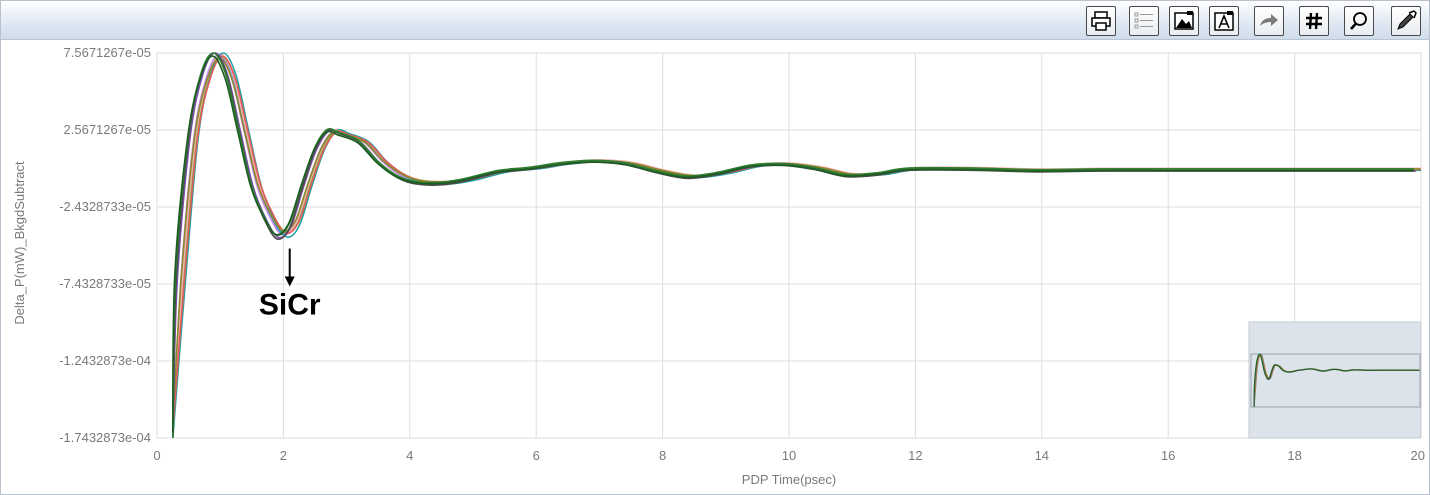  I want to click on y-tick-label: -7.4328733e-05, so click(105, 283).